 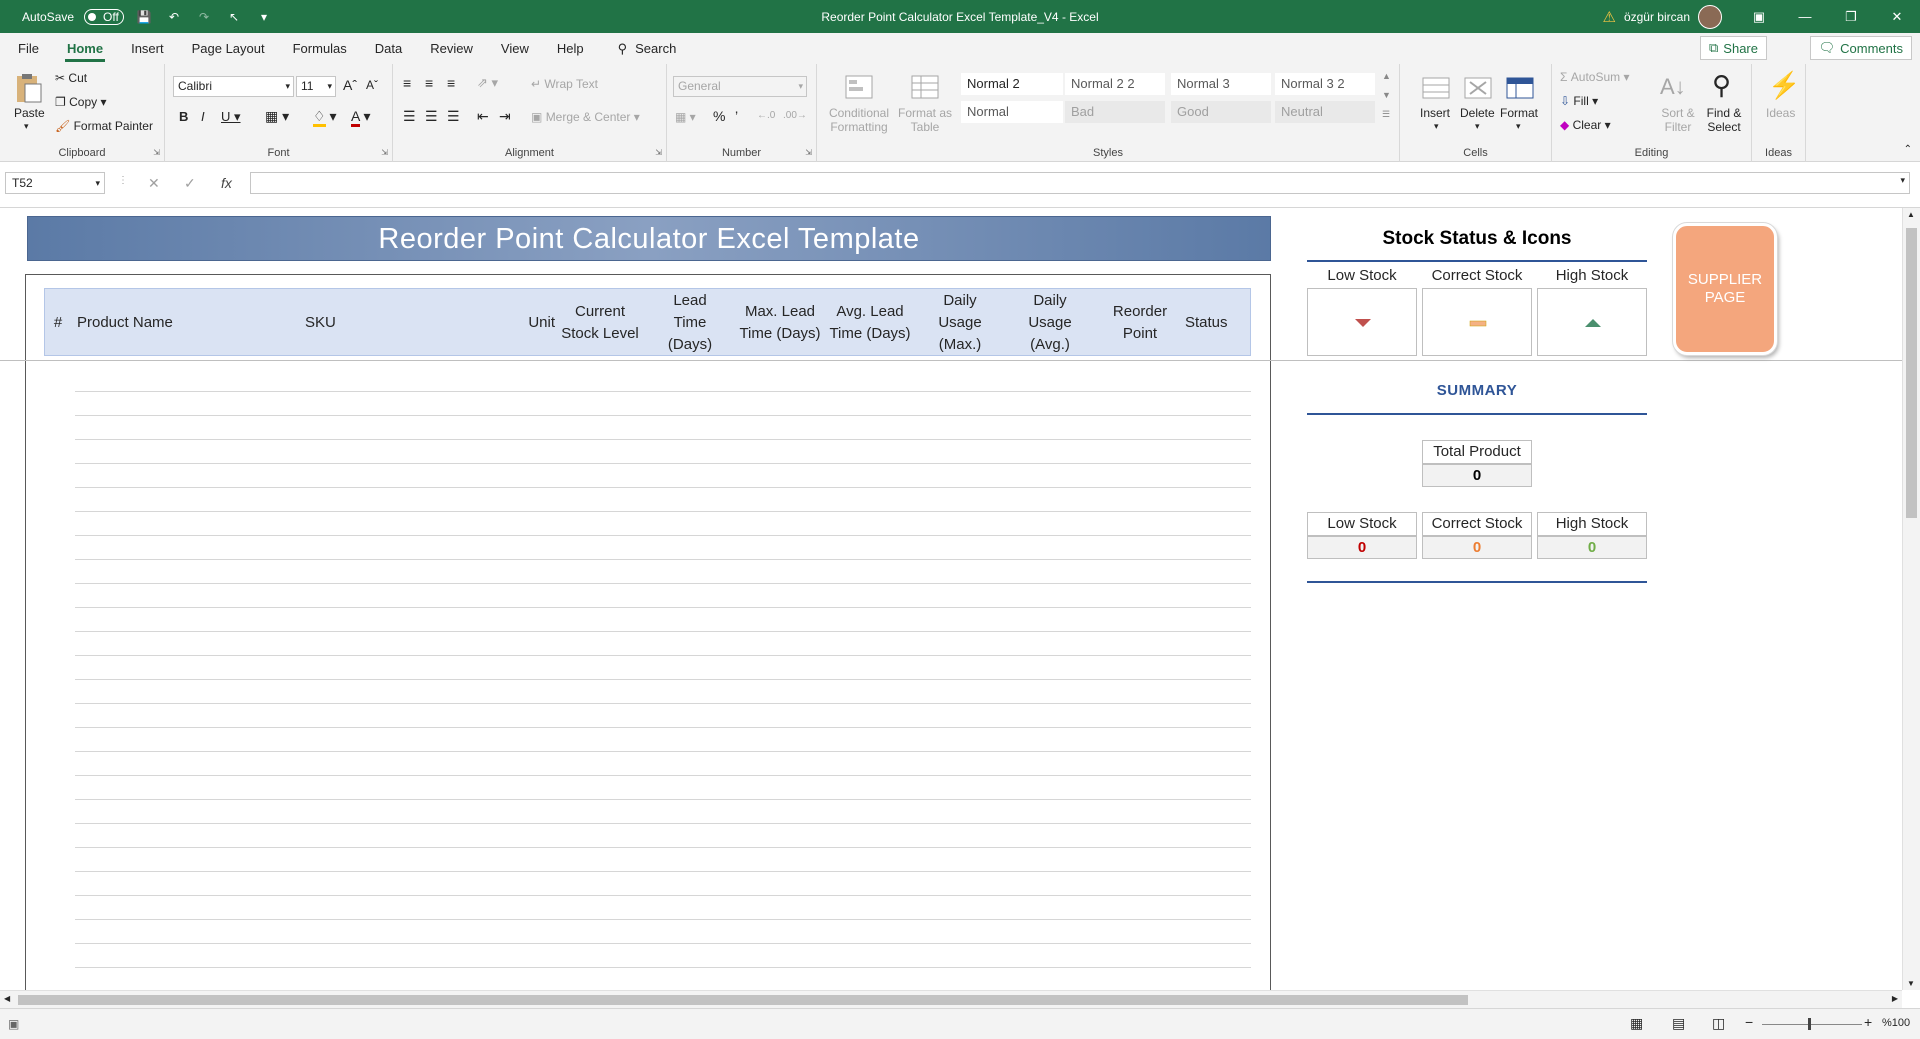 I want to click on zoom-slider-thumb, so click(x=1809, y=1024).